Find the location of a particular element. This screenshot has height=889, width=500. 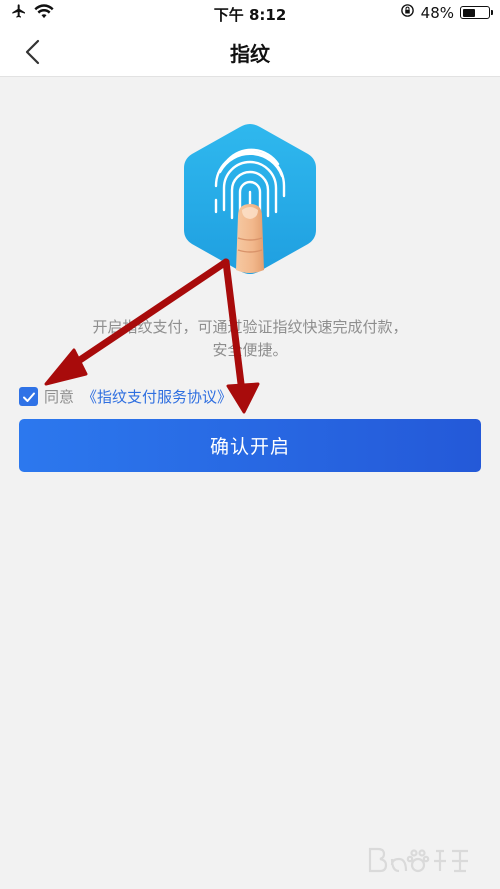

fingerprint-icon is located at coordinates (250, 199).